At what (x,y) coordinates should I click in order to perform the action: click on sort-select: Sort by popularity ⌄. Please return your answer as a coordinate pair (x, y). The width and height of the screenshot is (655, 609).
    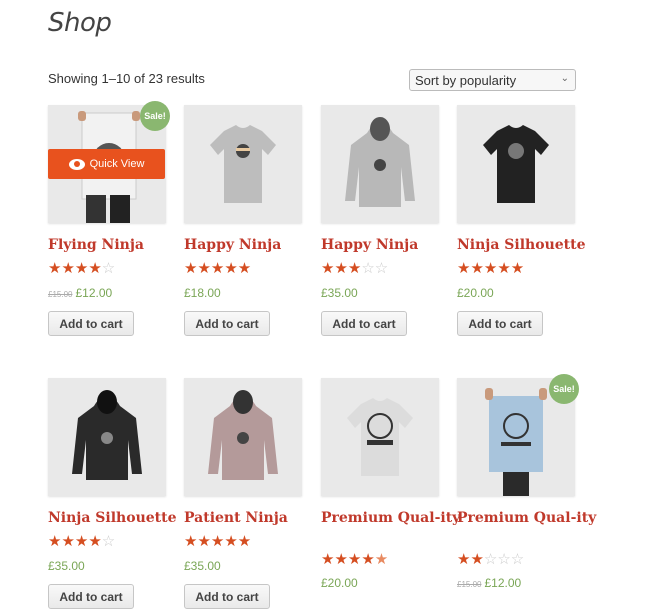
    Looking at the image, I should click on (492, 80).